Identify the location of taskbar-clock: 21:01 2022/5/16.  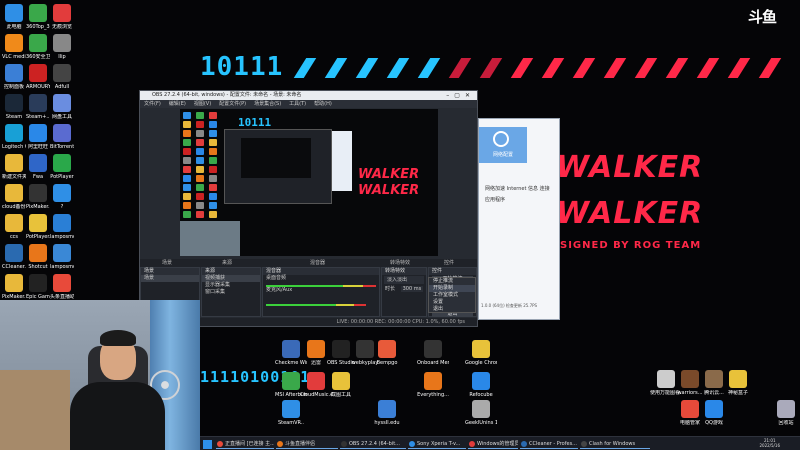
(769, 443).